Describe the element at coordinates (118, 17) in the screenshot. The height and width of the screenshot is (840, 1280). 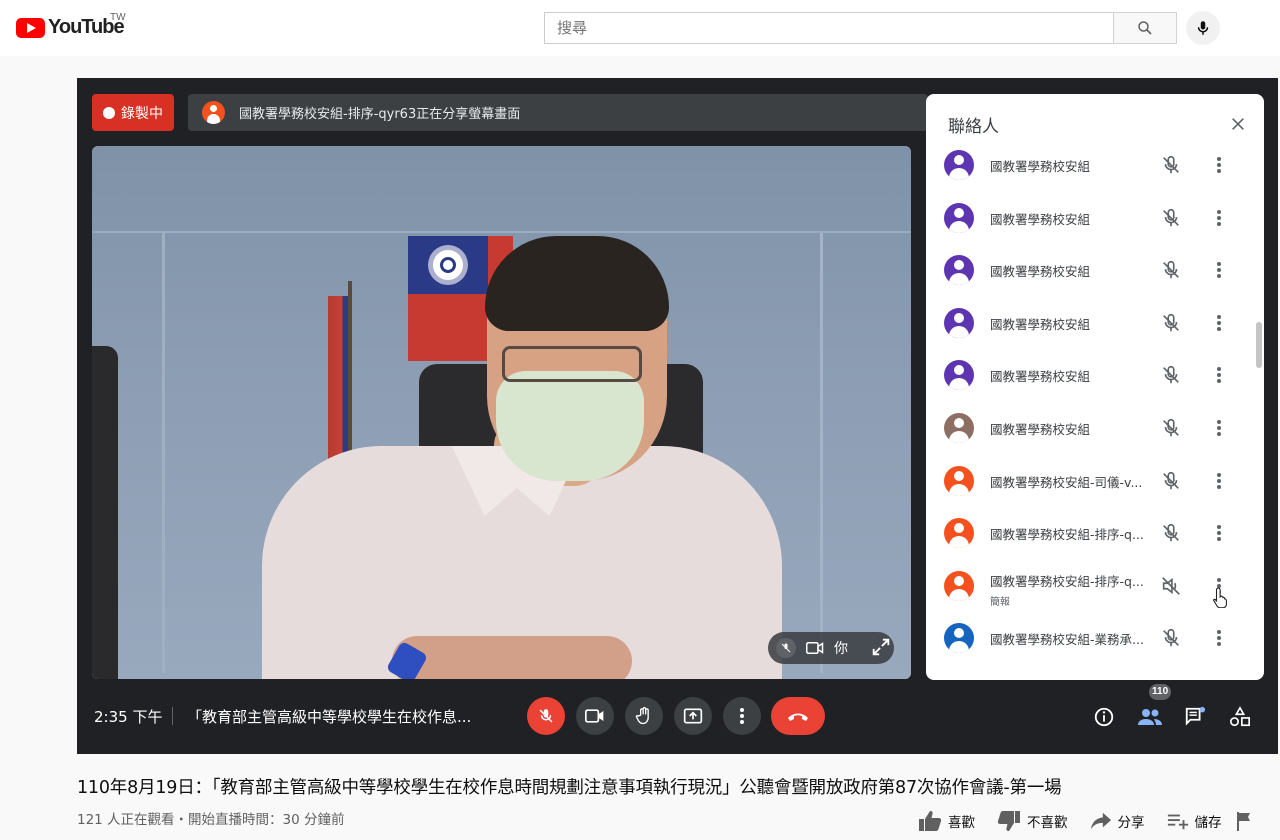
I see `region-code: TW` at that location.